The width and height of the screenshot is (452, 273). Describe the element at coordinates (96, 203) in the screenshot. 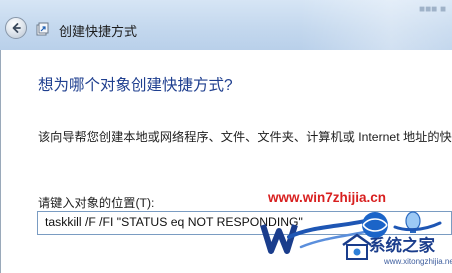

I see `location-label: 请键入对象的位置(T):` at that location.